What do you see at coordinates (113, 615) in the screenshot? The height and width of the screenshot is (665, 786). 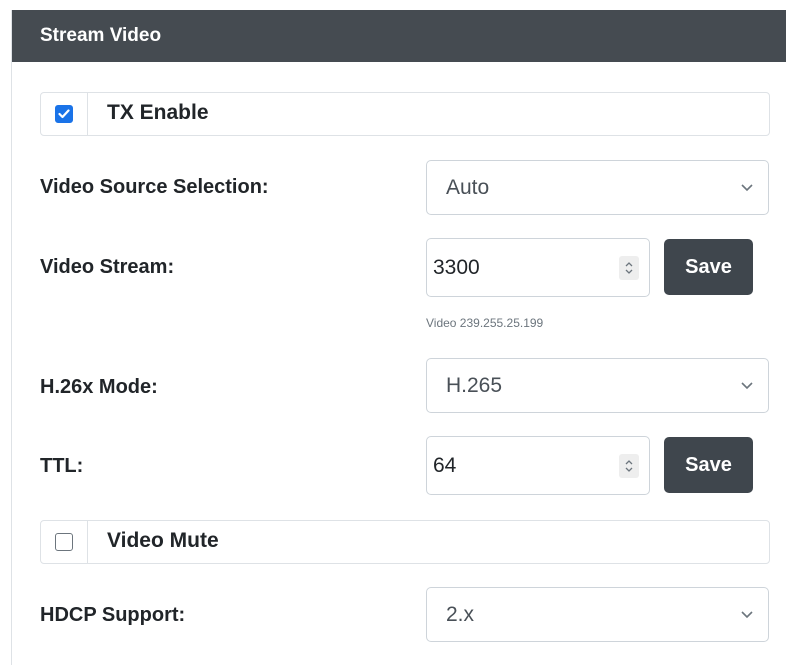 I see `hdcp-support-label: HDCP Support:` at bounding box center [113, 615].